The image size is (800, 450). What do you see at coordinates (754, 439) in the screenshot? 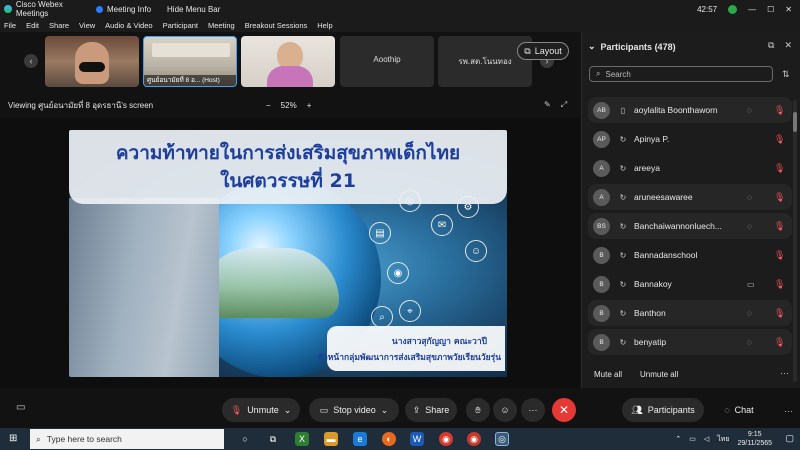
I see `system-clock: 9:15 29/11/2565` at bounding box center [754, 439].